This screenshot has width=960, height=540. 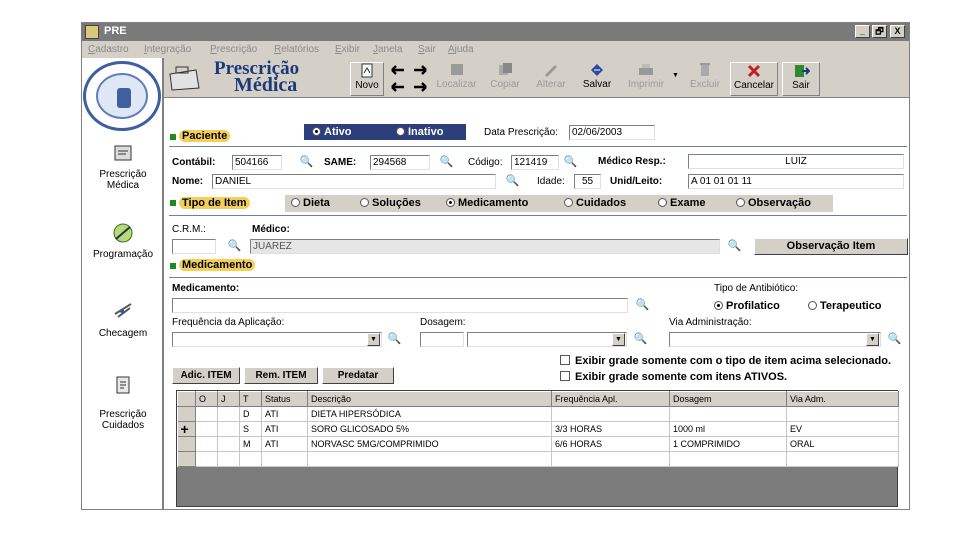 I want to click on radio-profilatico: Profilatico, so click(x=747, y=306).